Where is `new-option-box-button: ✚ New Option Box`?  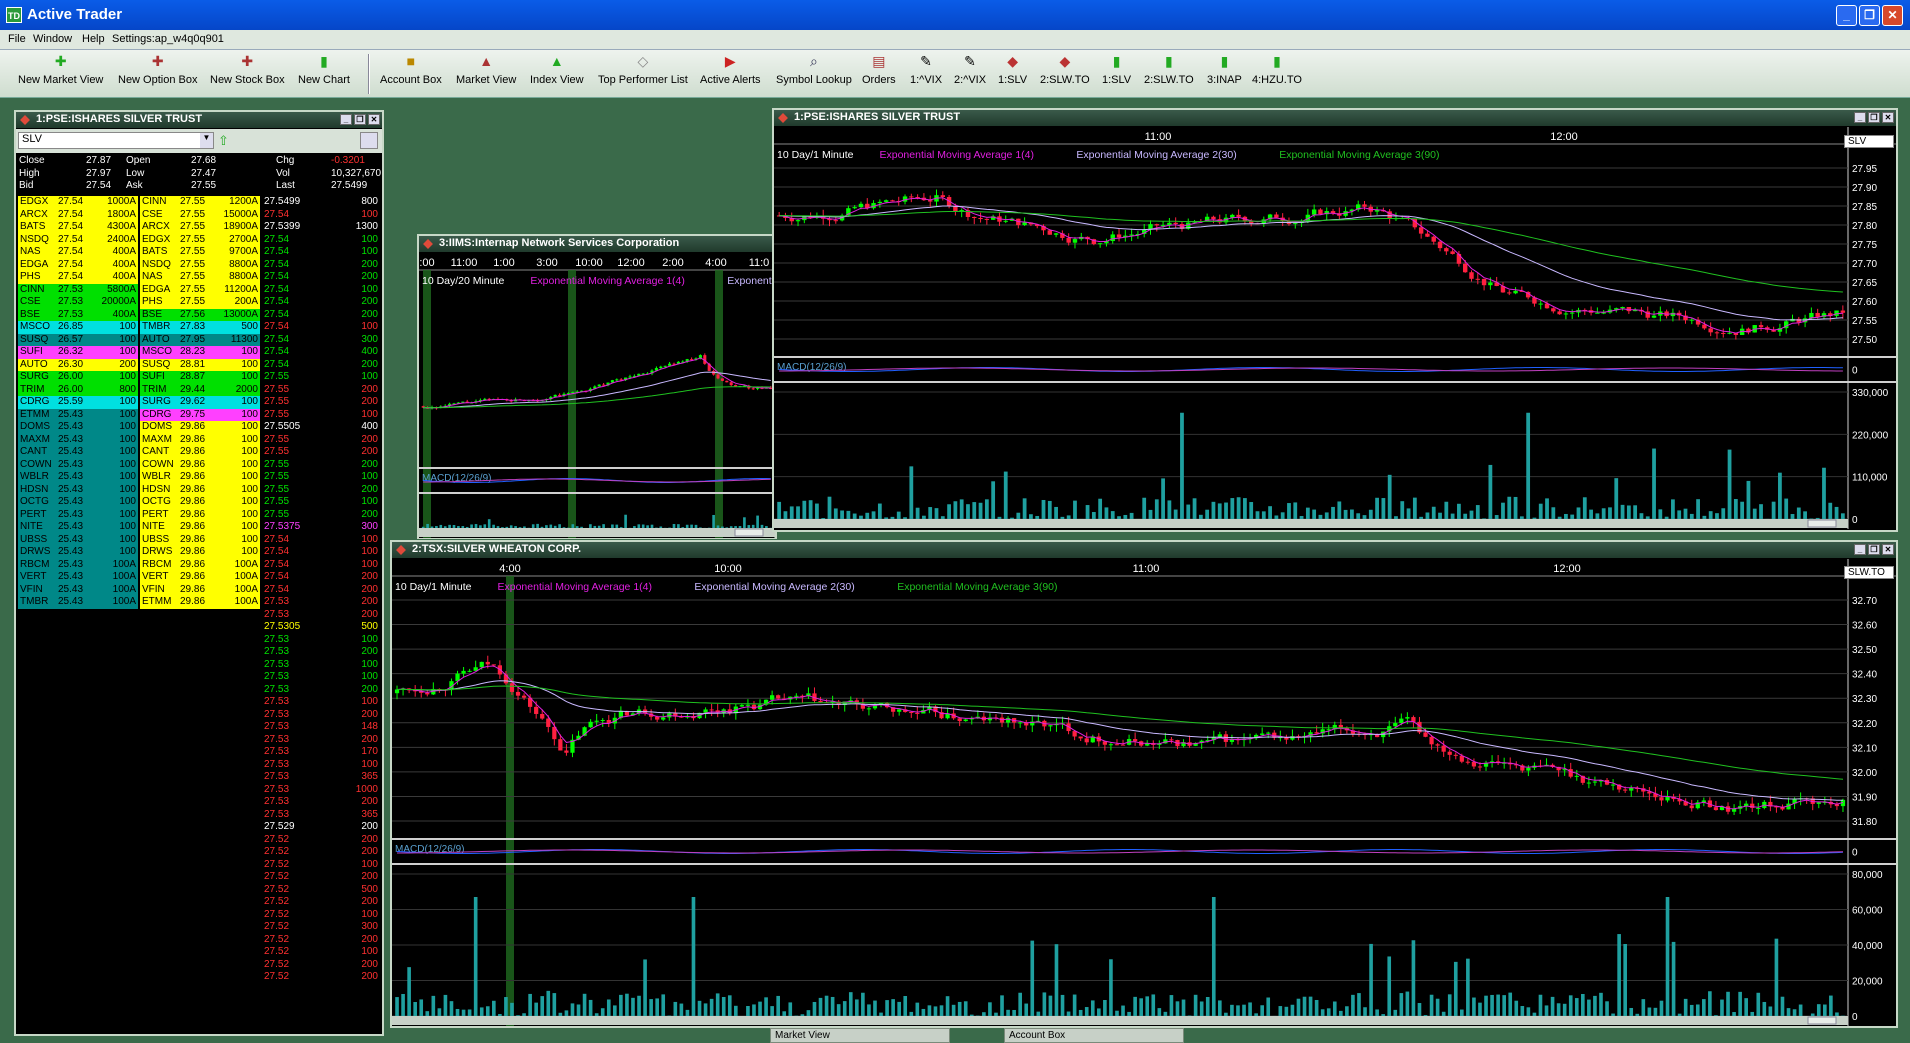 new-option-box-button: ✚ New Option Box is located at coordinates (157, 69).